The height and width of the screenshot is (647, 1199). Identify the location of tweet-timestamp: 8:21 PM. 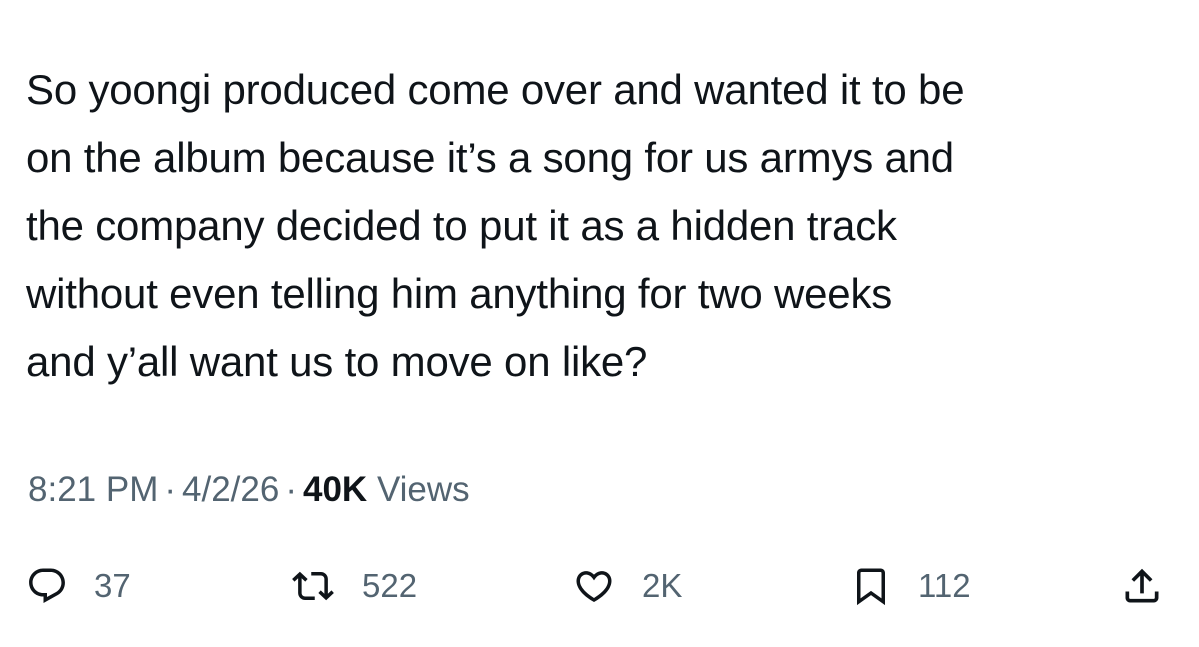
(93, 489).